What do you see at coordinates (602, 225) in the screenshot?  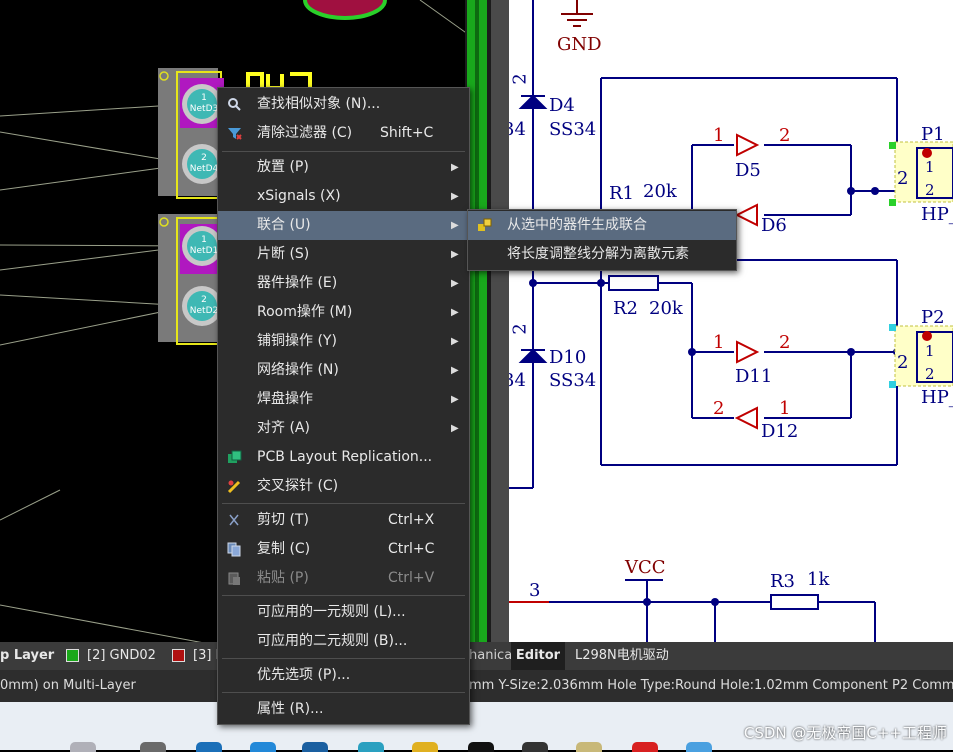 I see `submenu-item-create-union: 从选中的器件生成联合` at bounding box center [602, 225].